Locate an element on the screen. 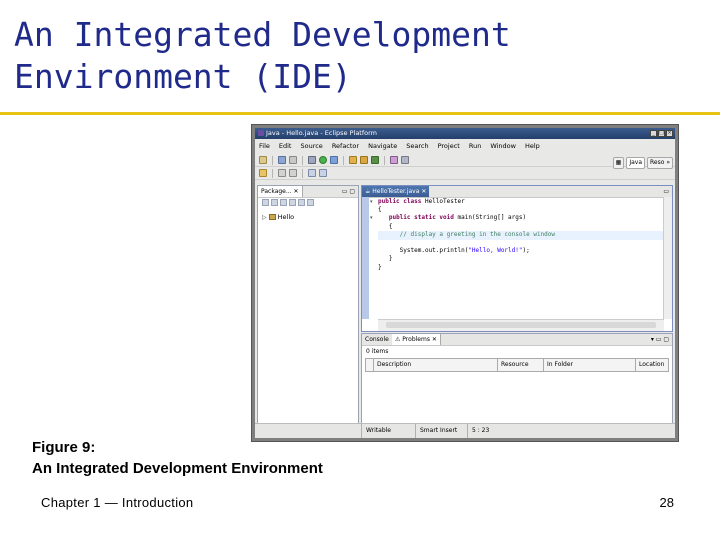 The height and width of the screenshot is (540, 720). slide-title-line-2: Environment (IDE) is located at coordinates (183, 76).